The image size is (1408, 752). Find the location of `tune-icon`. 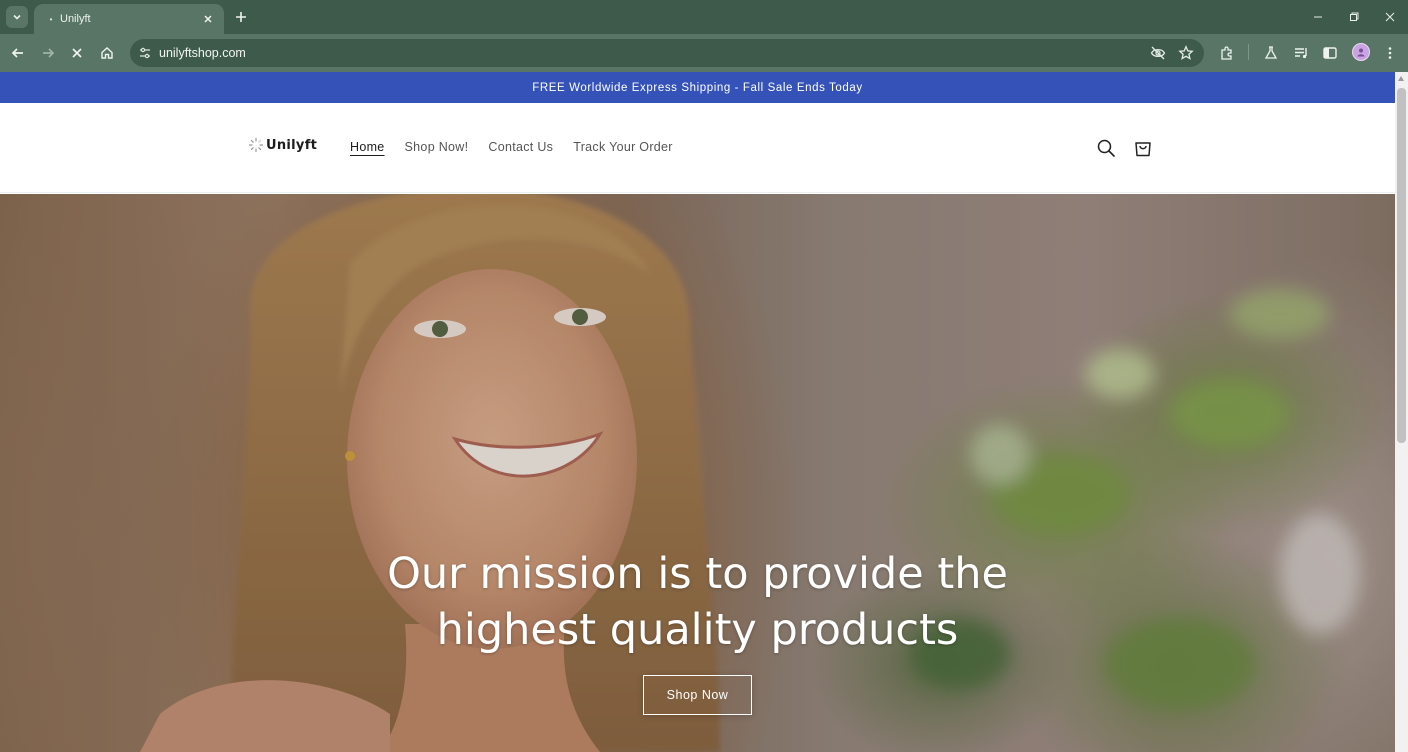

tune-icon is located at coordinates (145, 53).